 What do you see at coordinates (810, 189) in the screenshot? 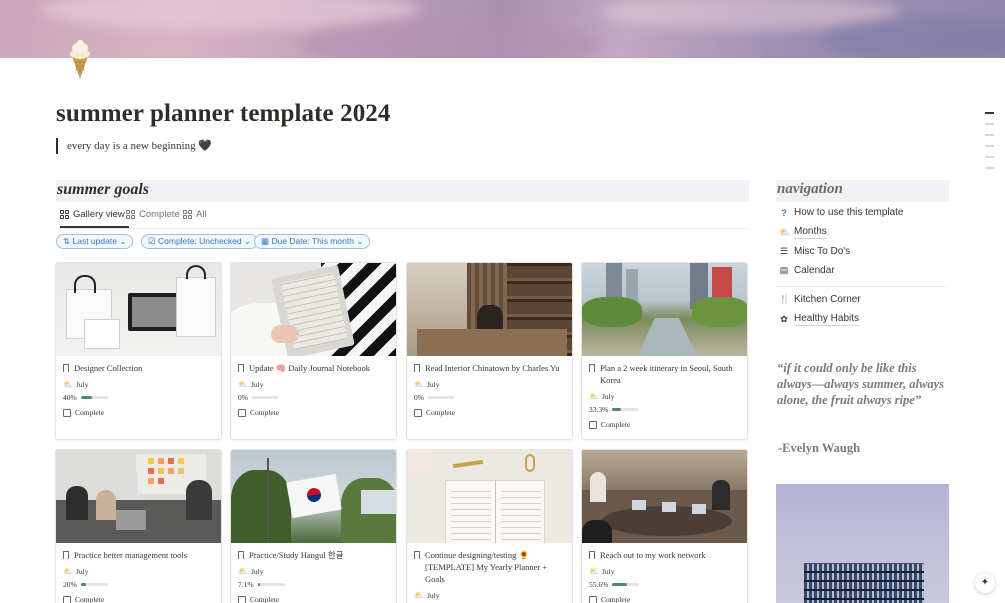
I see `navigation-heading-text: navigation` at bounding box center [810, 189].